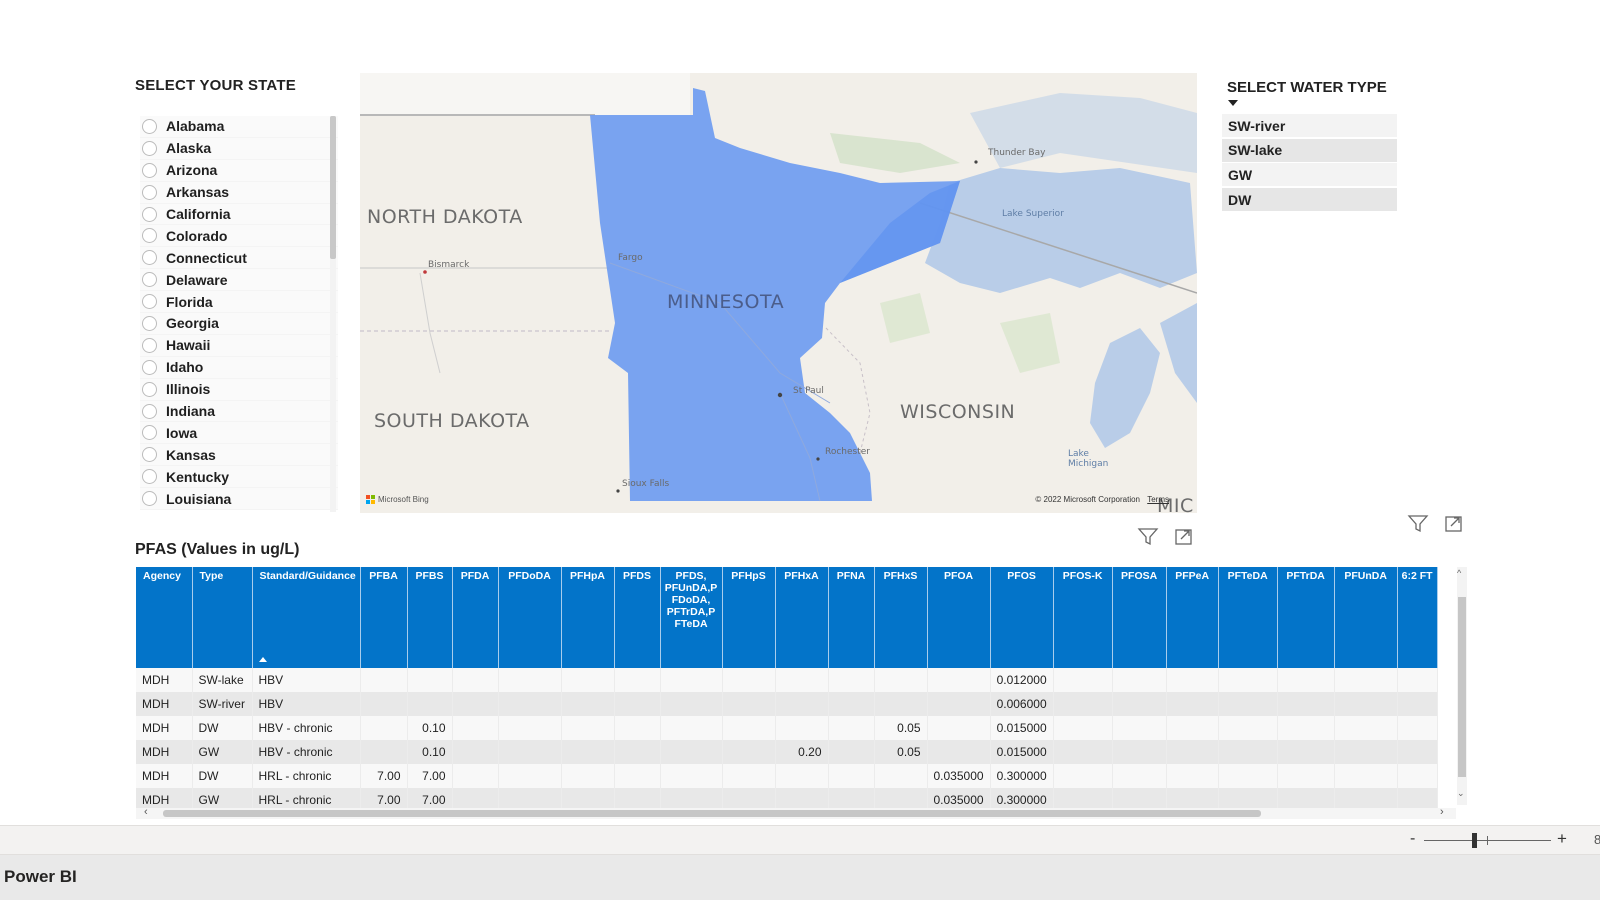 Image resolution: width=1600 pixels, height=900 pixels. I want to click on column-header: PFHpS, so click(749, 617).